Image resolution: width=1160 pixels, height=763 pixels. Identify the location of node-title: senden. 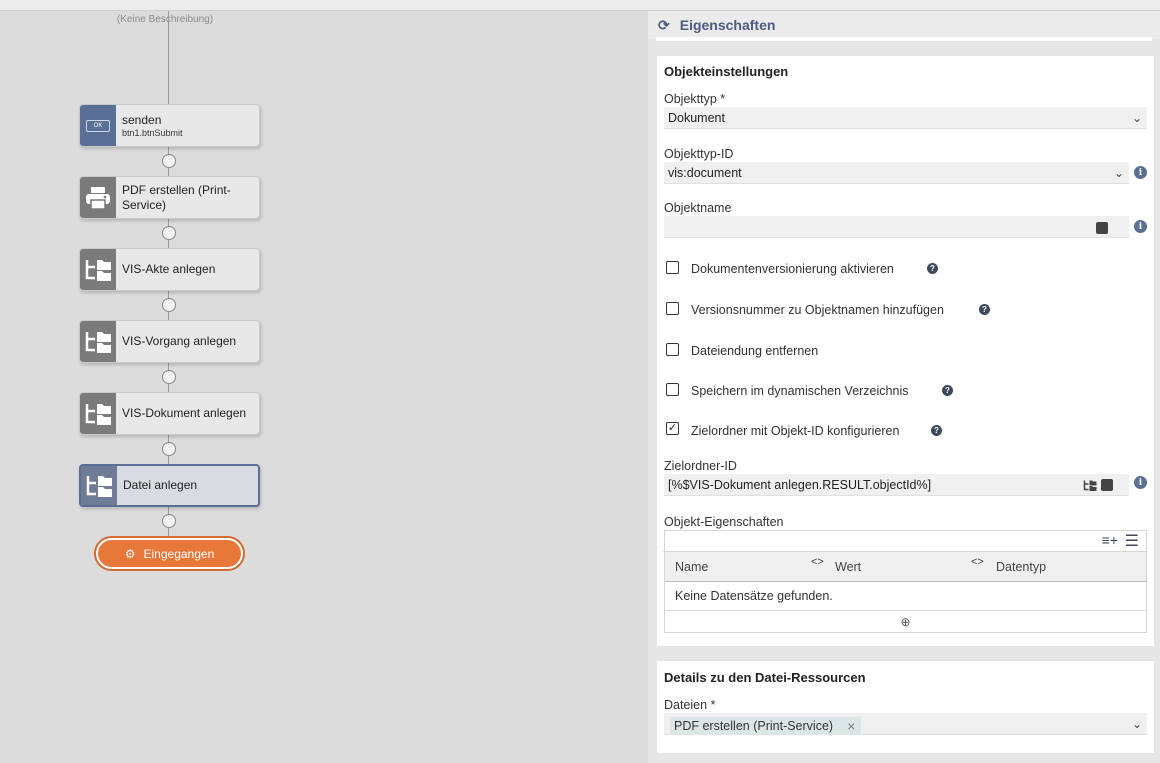
(142, 119).